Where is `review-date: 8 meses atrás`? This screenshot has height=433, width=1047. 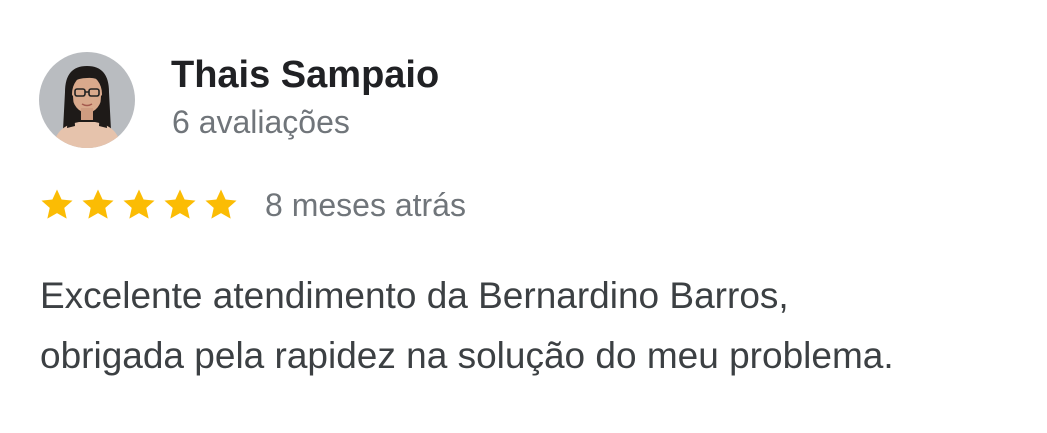
review-date: 8 meses atrás is located at coordinates (365, 205).